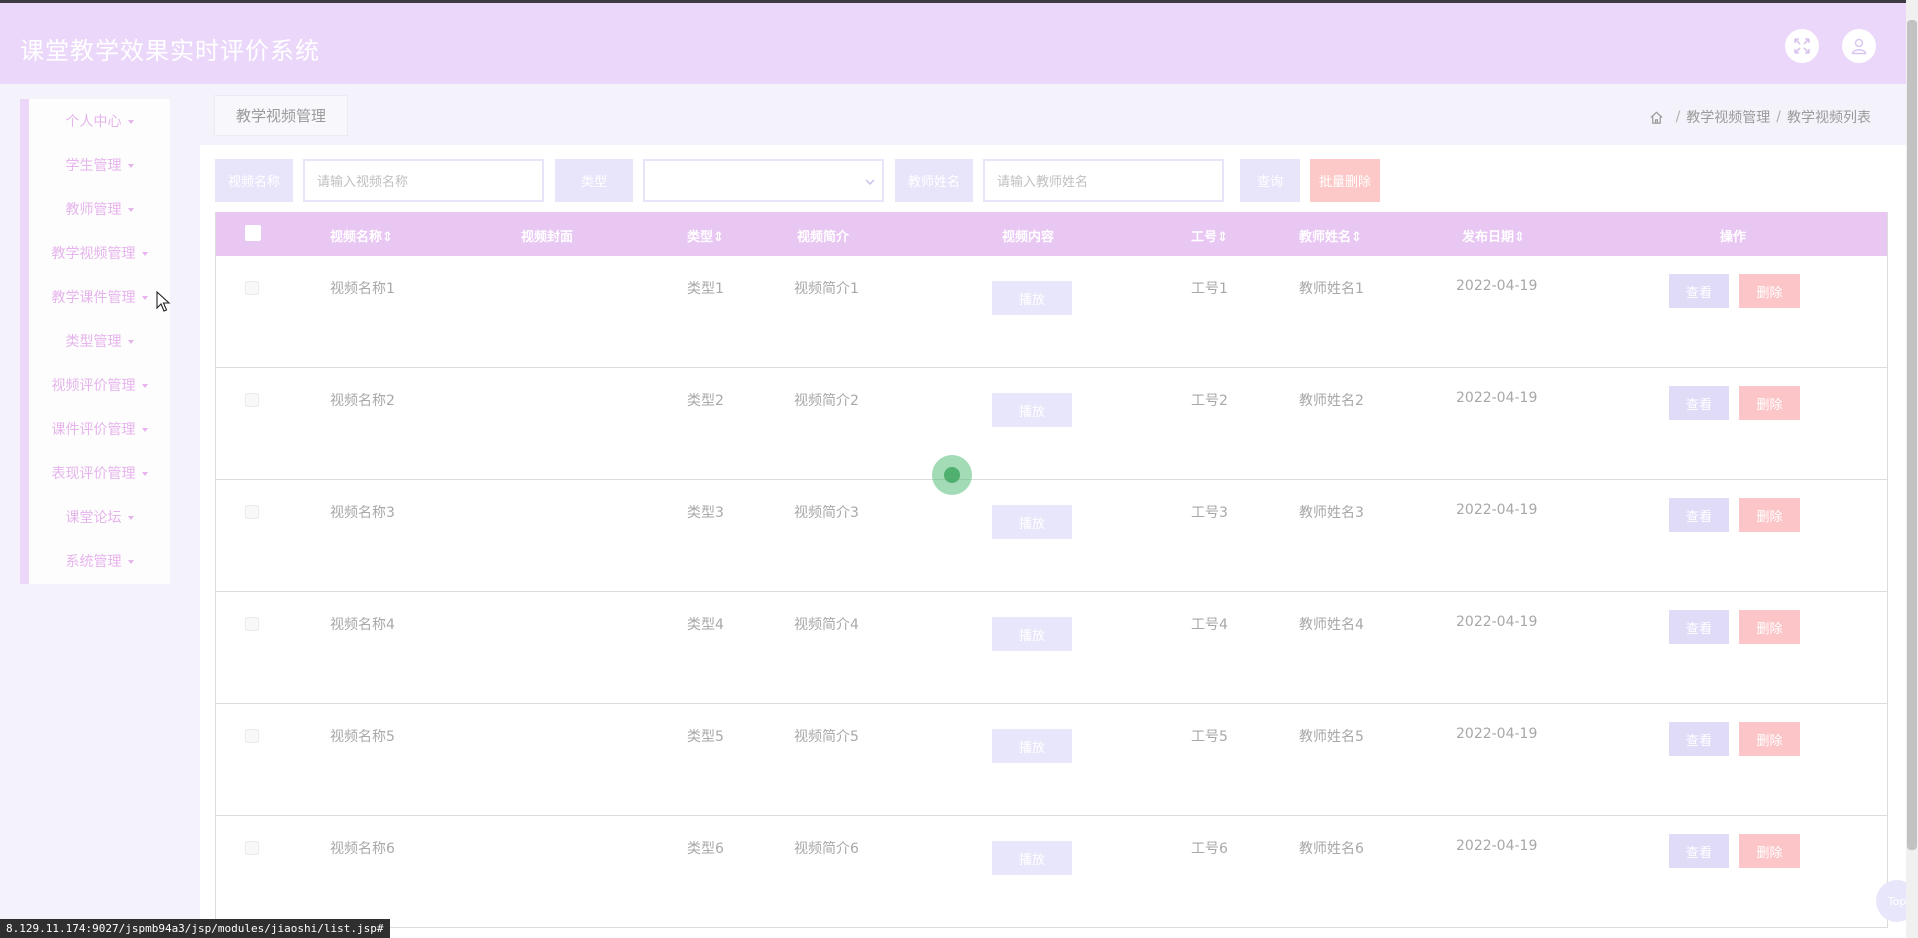  I want to click on cell-type: 类型2, so click(705, 401).